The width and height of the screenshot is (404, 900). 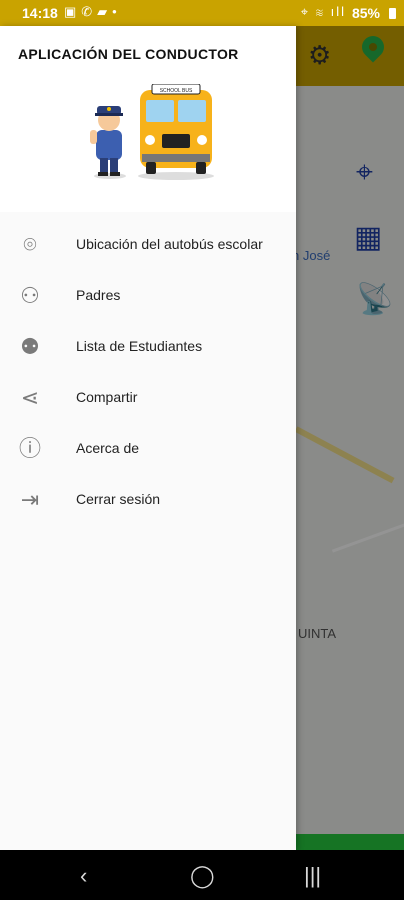 I want to click on menu-item-logout: ⇥ Cerrar sesión, so click(x=148, y=500).